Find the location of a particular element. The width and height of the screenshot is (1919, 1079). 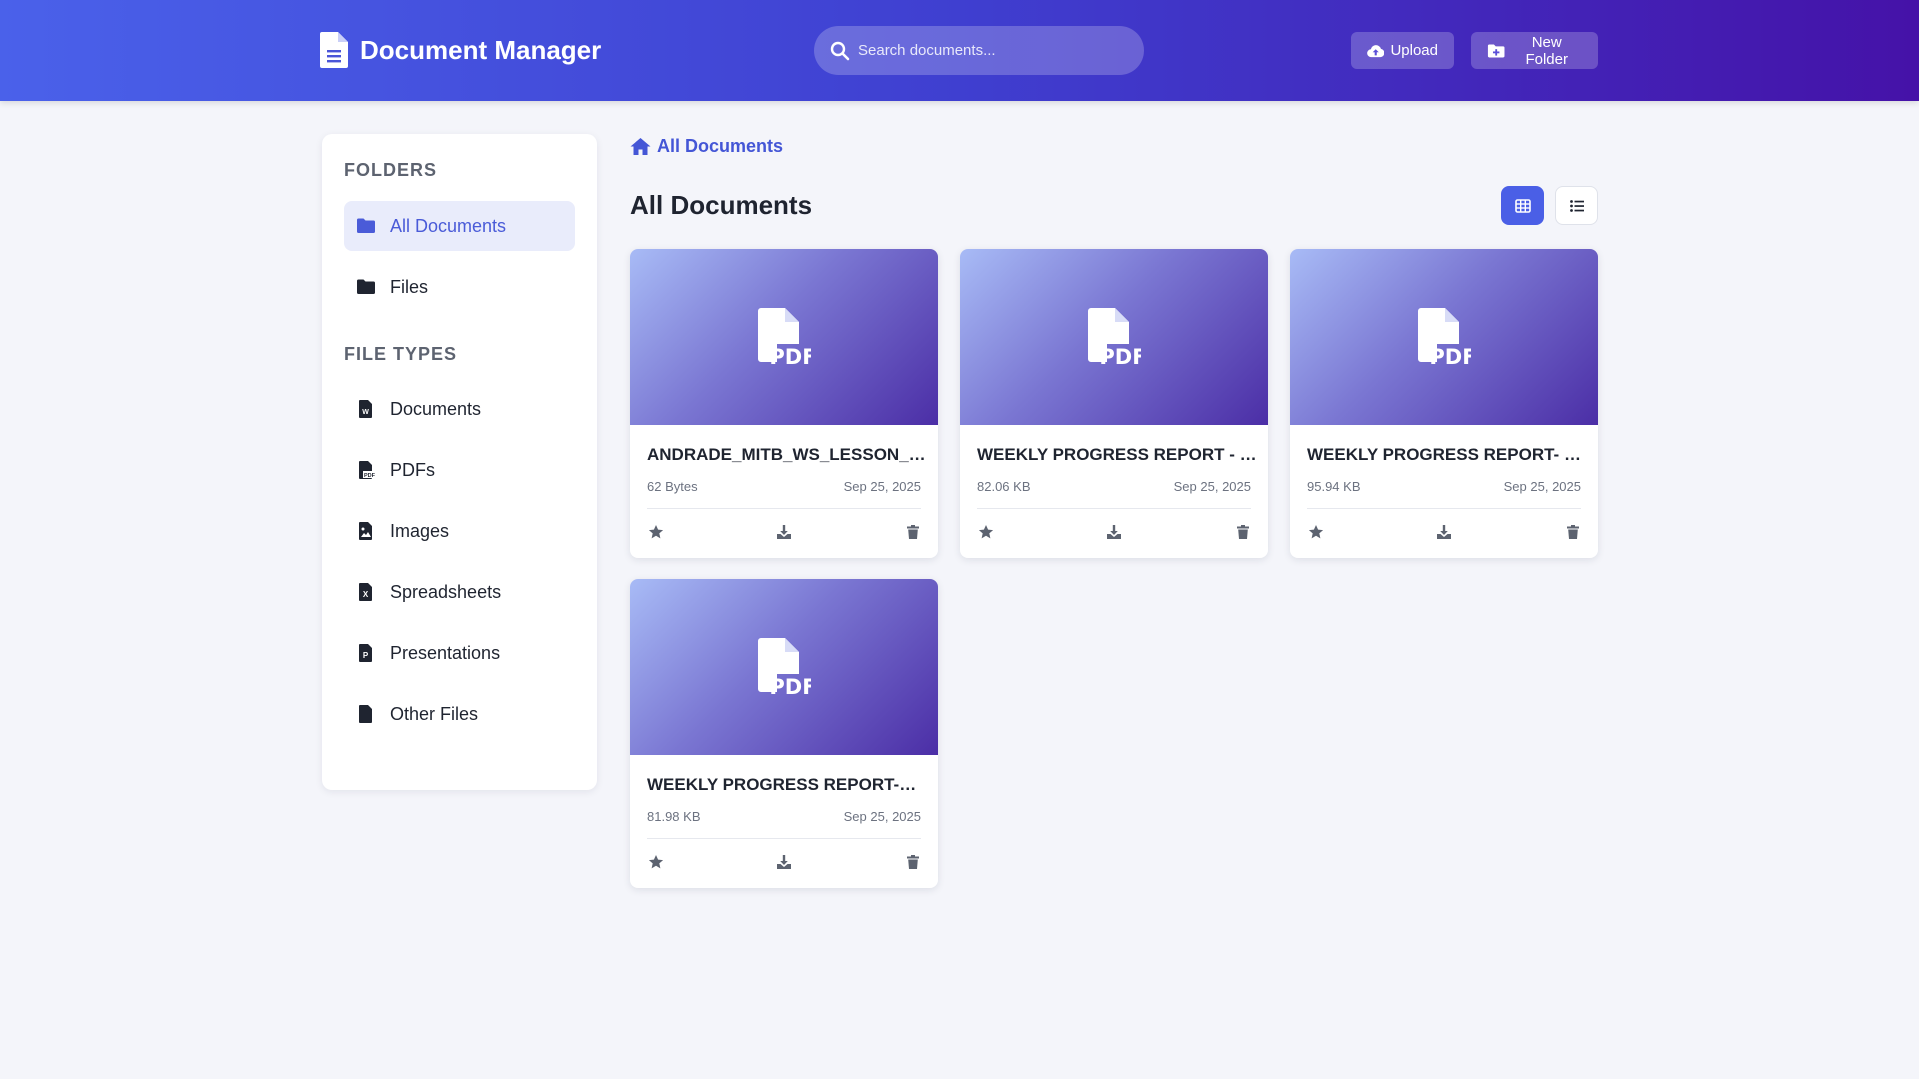

word-file-icon: W is located at coordinates (365, 409).